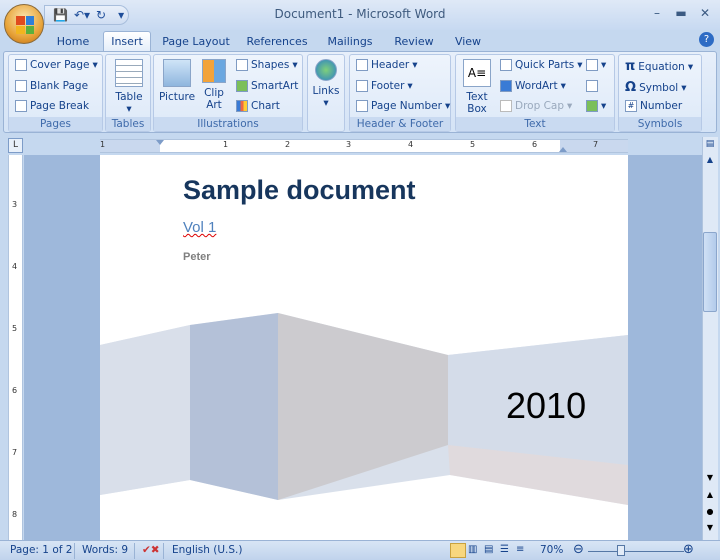 This screenshot has width=720, height=560. I want to click on group-label-tables: Tables, so click(128, 124).